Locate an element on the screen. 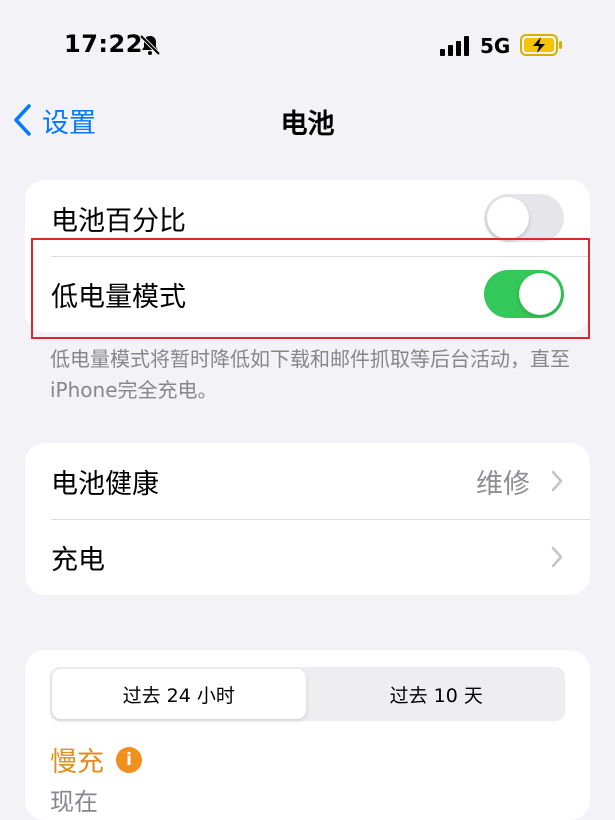 The height and width of the screenshot is (820, 615). battery-health-row: 电池健康 维修 is located at coordinates (307, 481).